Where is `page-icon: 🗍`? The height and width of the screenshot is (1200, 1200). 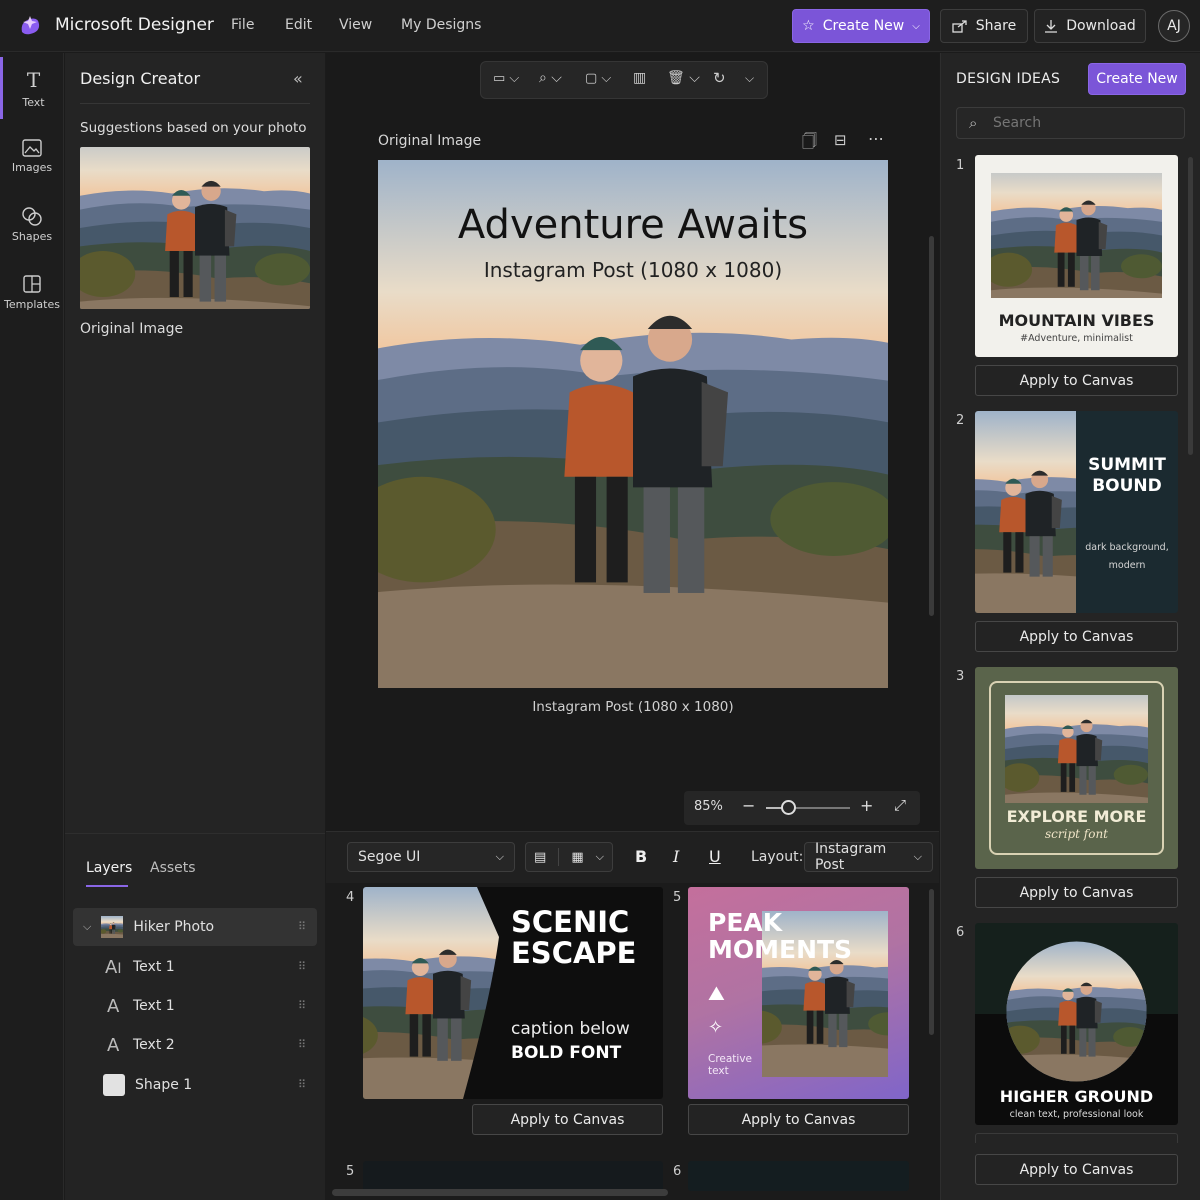 page-icon: 🗍 is located at coordinates (809, 143).